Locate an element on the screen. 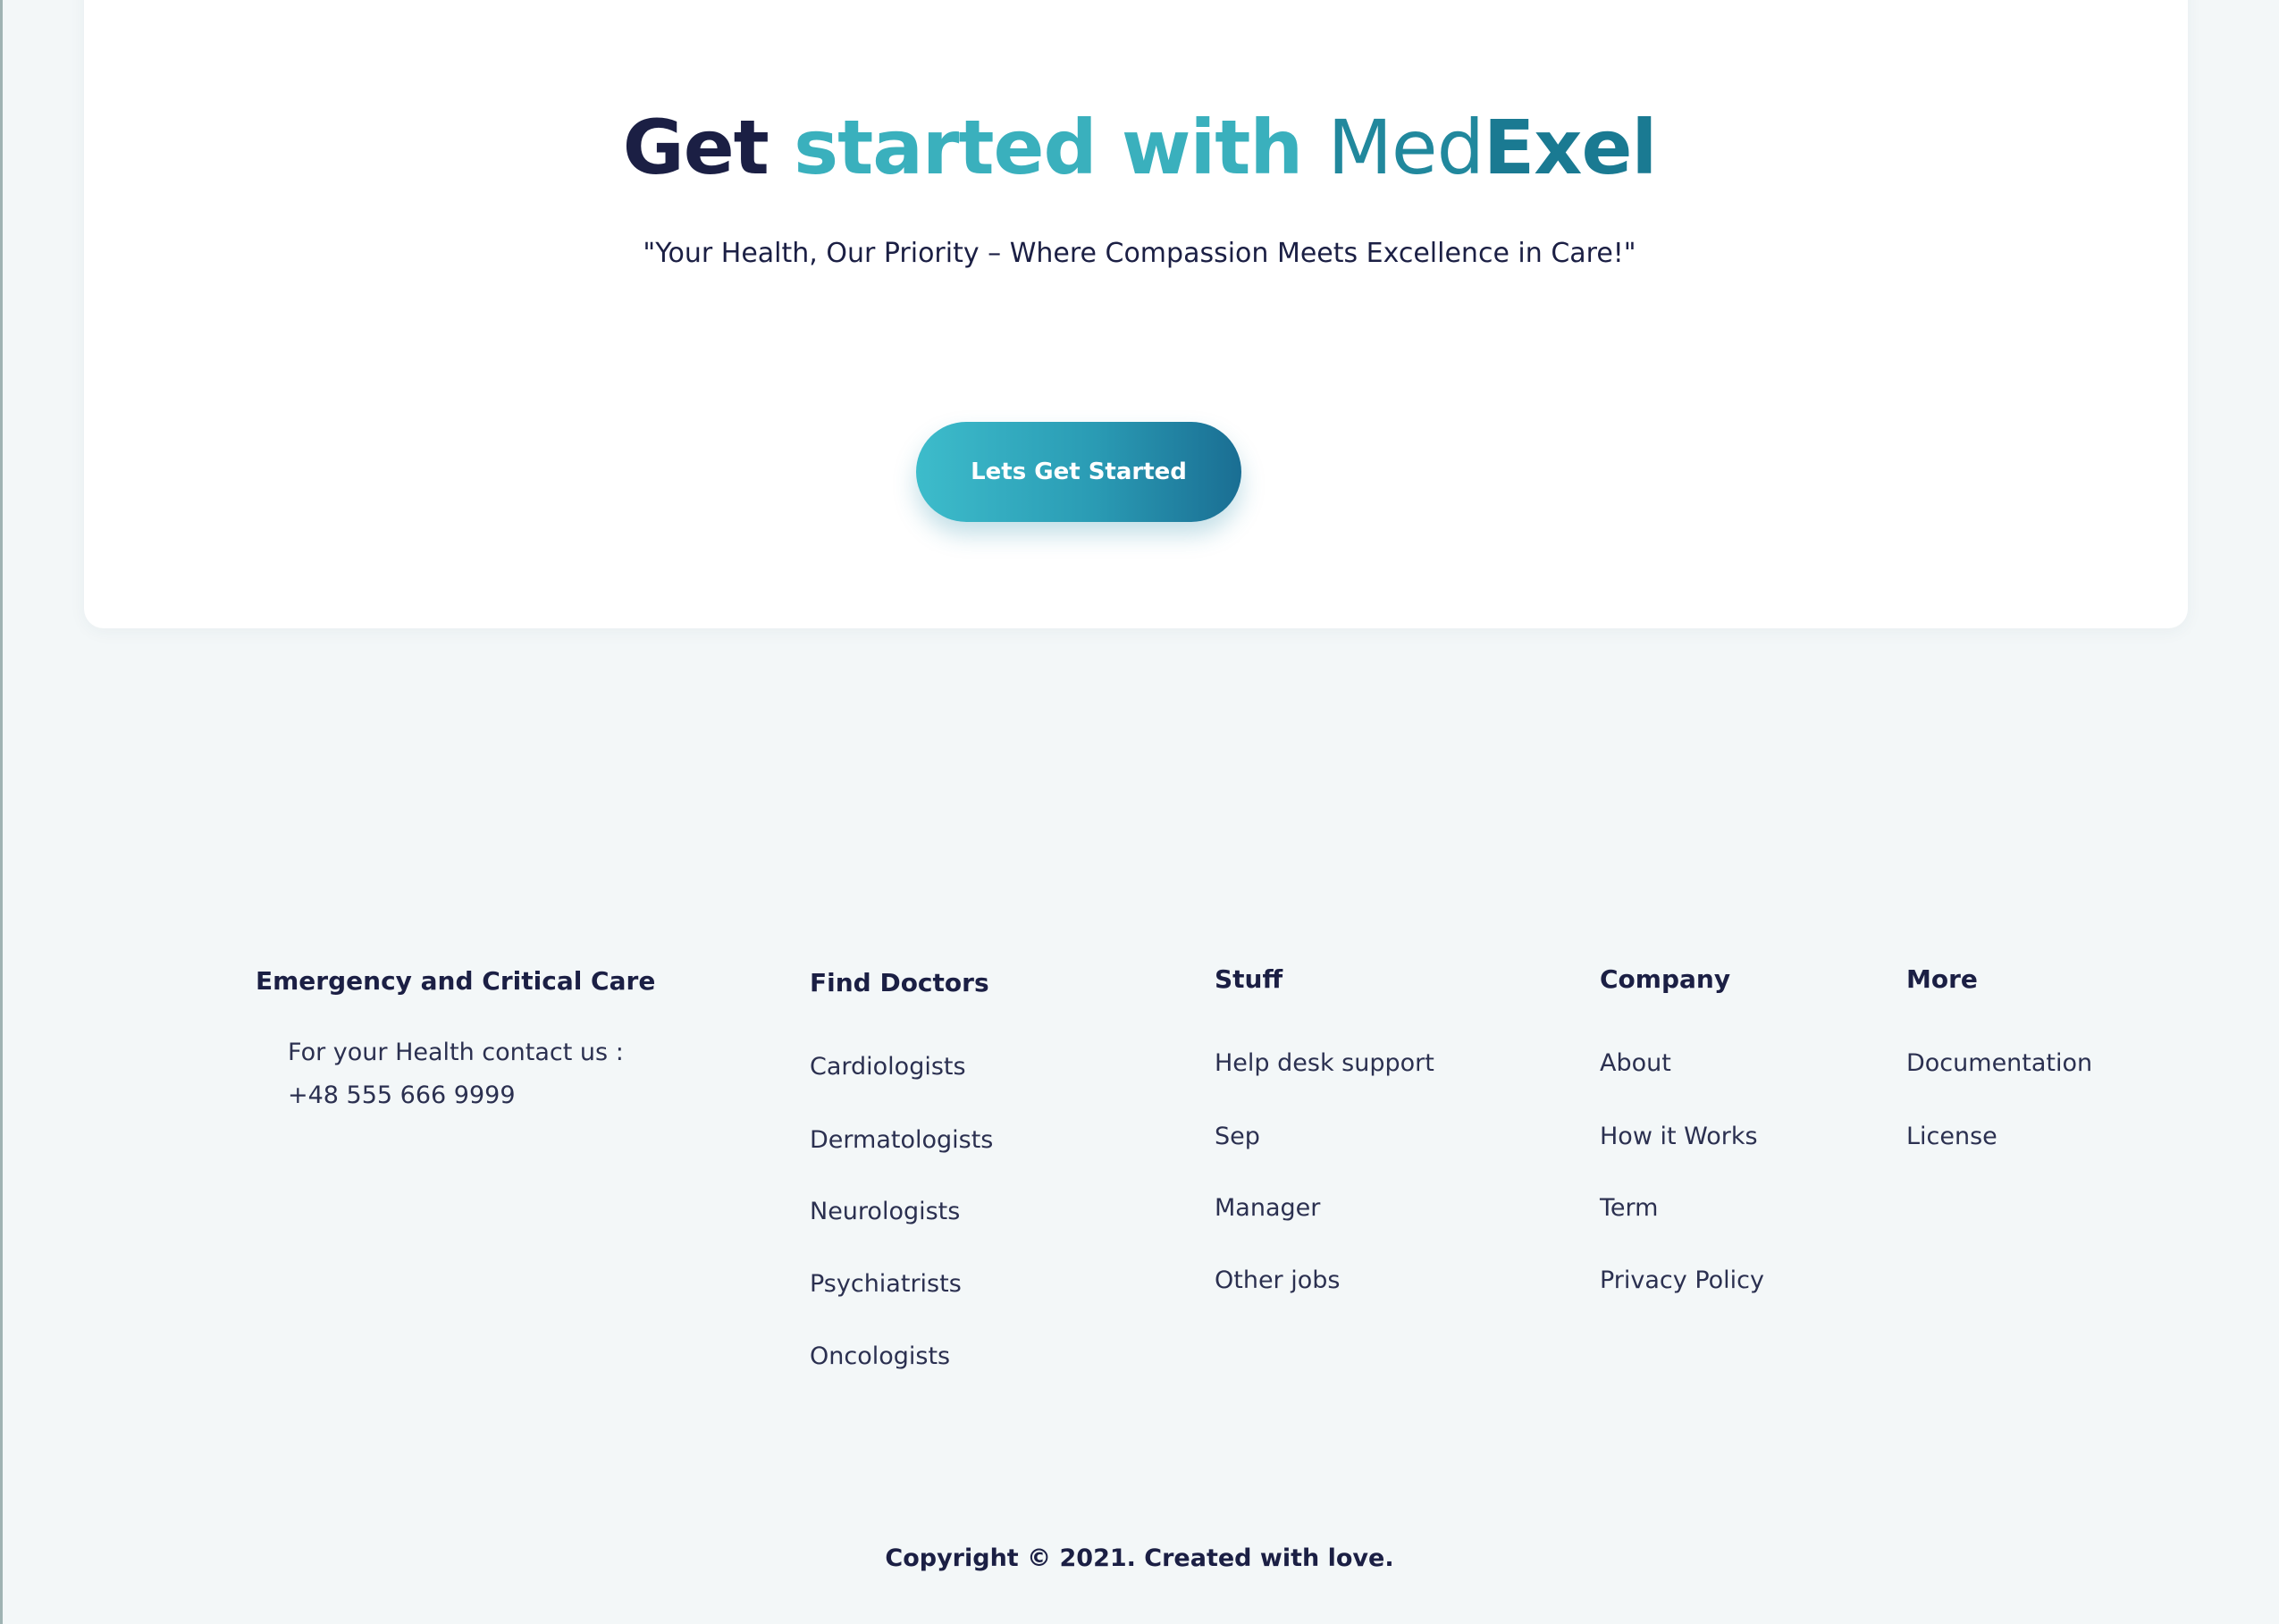  footer-link-text: Neurologists is located at coordinates (885, 1211).